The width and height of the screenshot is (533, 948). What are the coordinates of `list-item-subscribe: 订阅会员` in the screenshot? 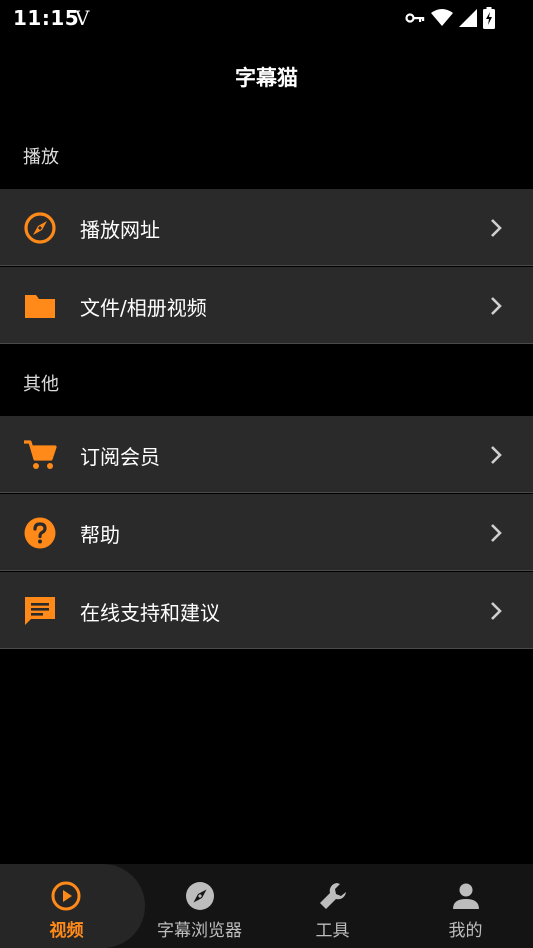 It's located at (266, 454).